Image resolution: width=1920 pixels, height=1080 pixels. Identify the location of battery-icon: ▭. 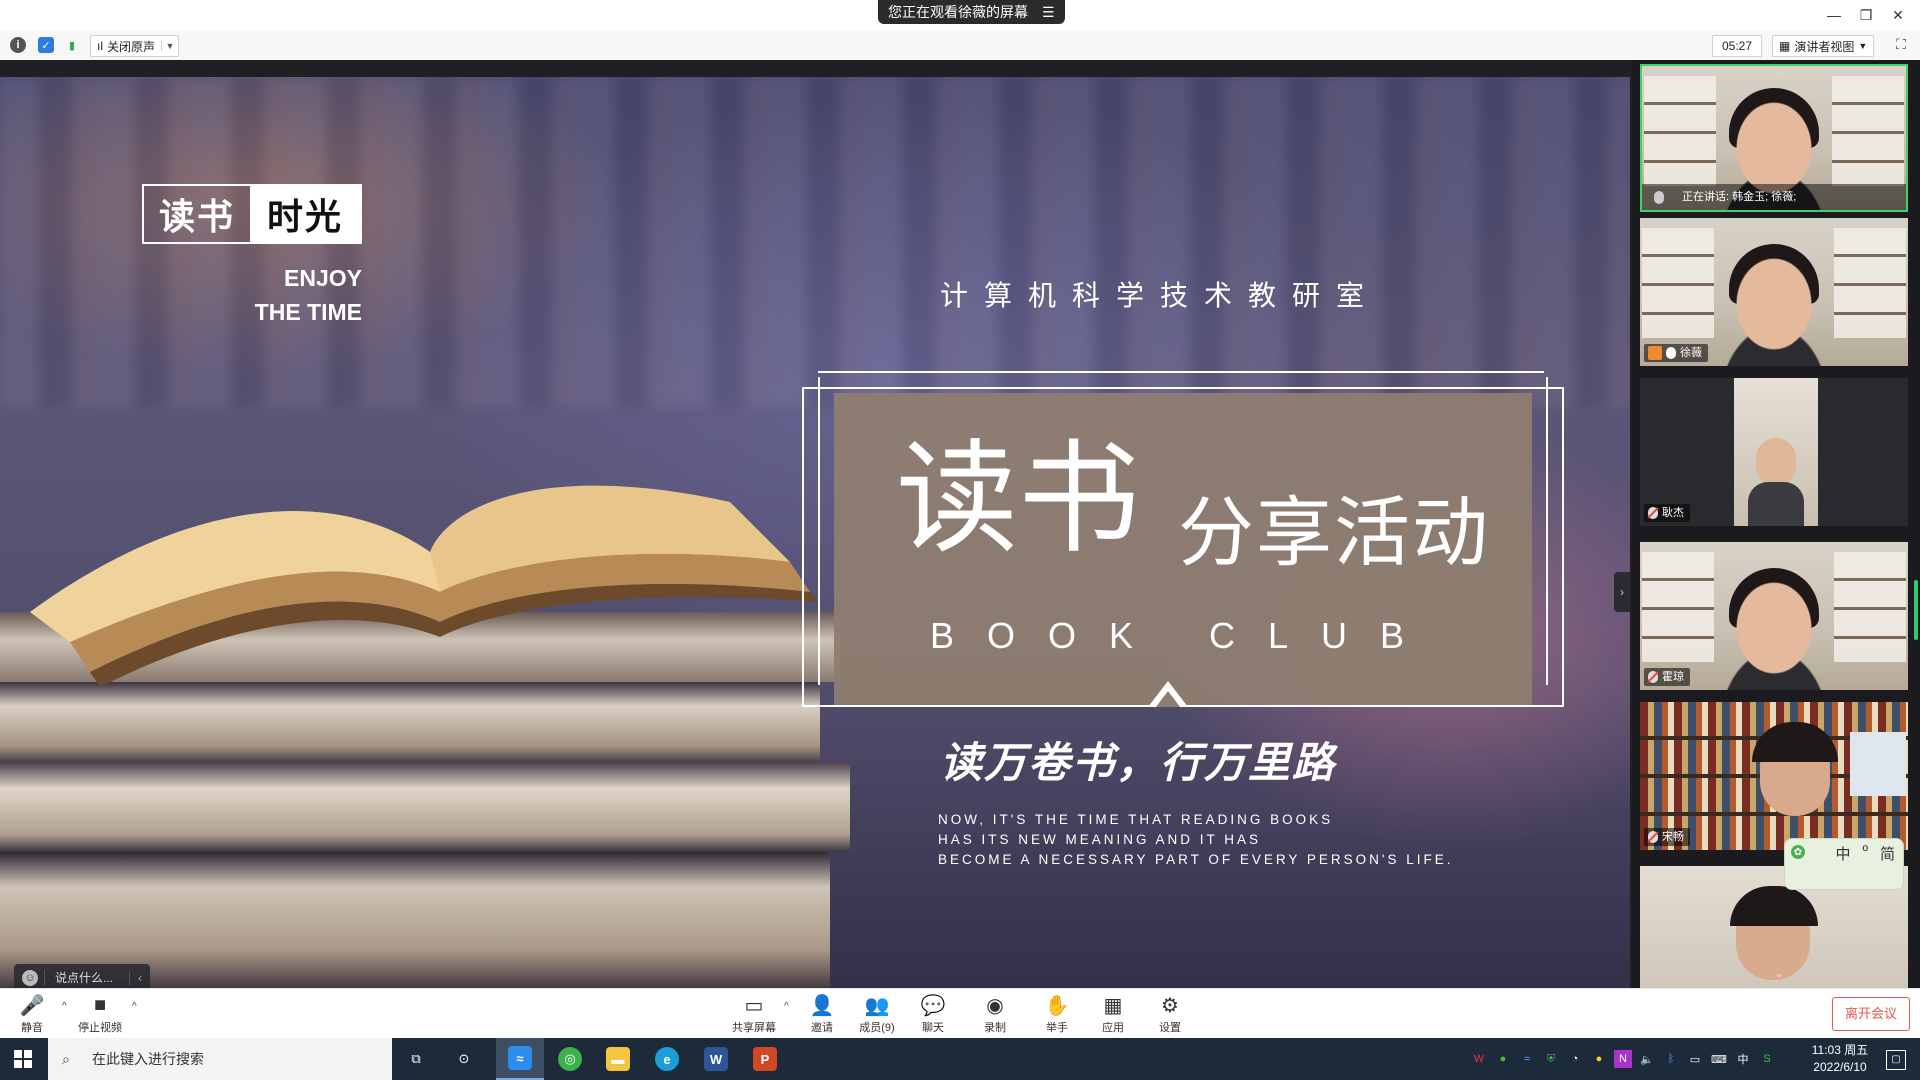
(1695, 1059).